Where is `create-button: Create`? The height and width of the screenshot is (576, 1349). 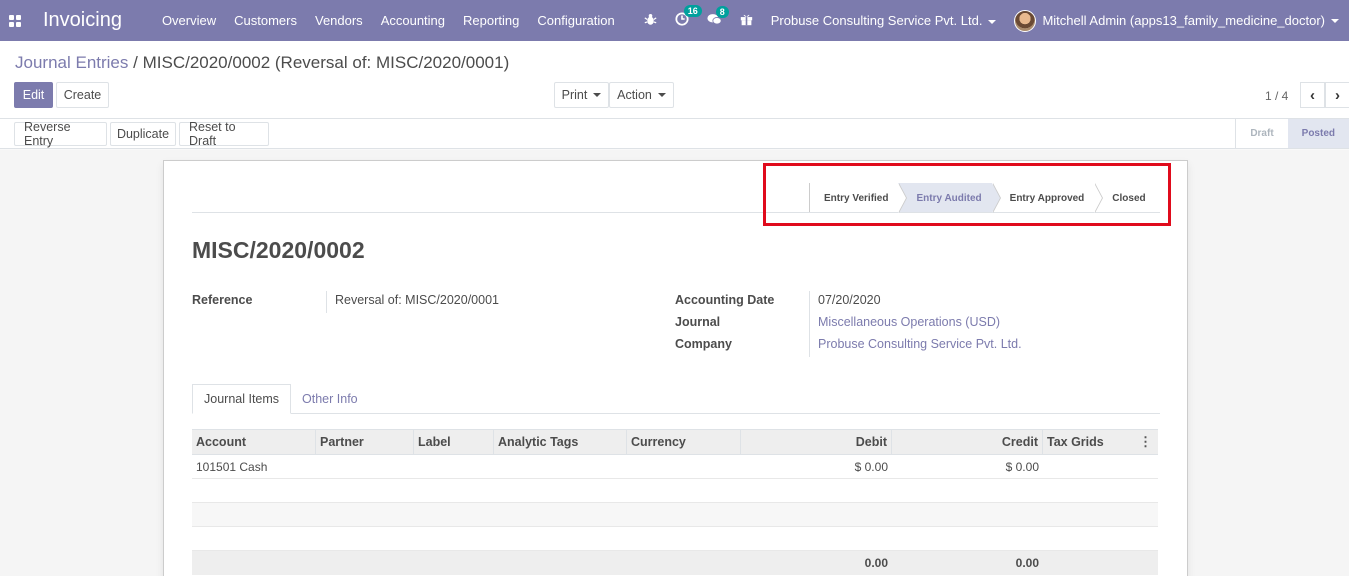 create-button: Create is located at coordinates (82, 95).